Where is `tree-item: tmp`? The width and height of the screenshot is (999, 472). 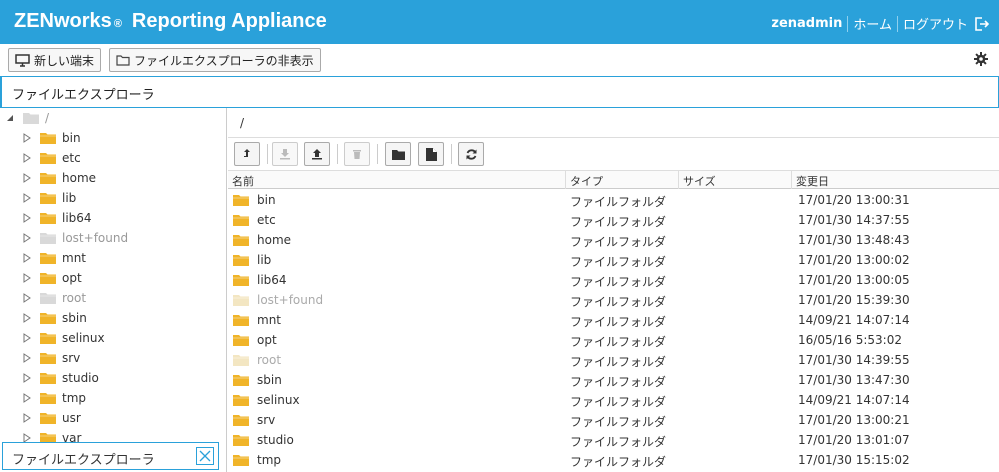
tree-item: tmp is located at coordinates (54, 398).